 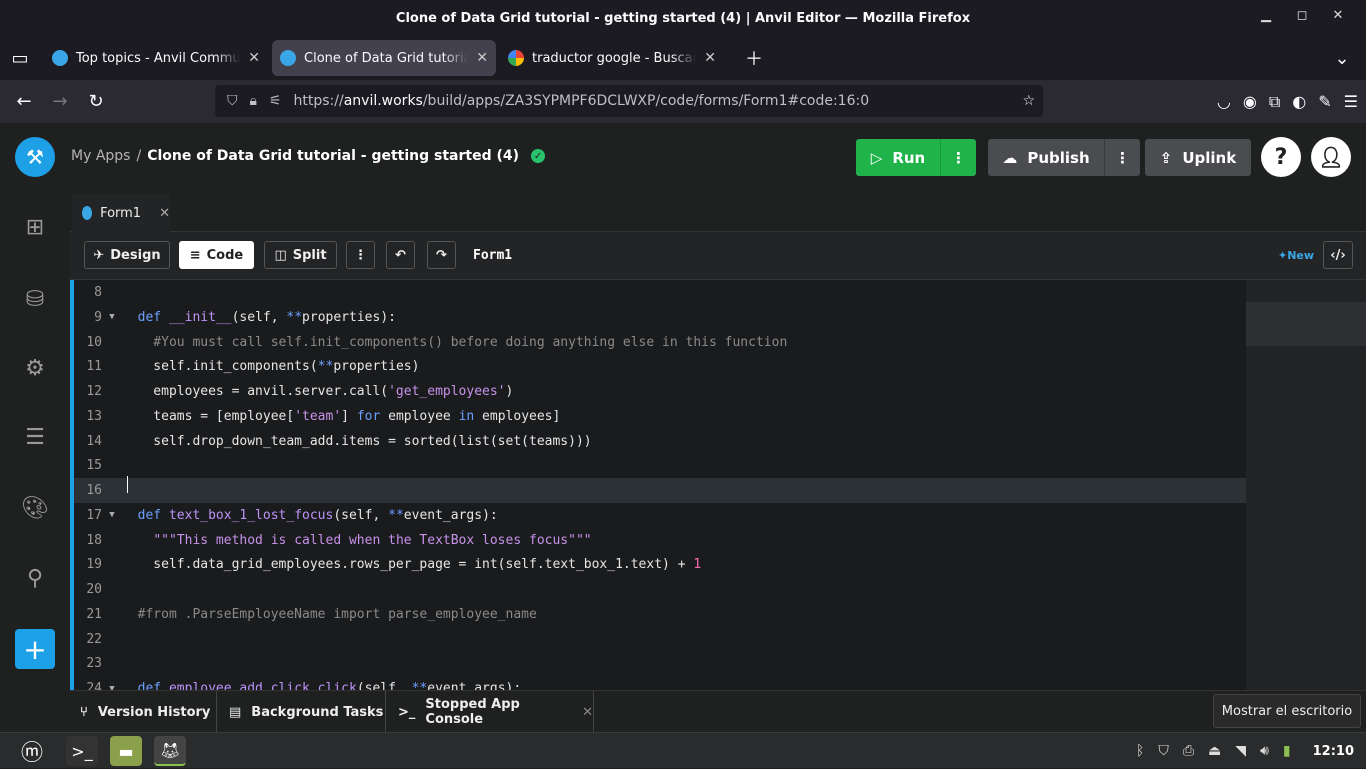 What do you see at coordinates (1324, 101) in the screenshot?
I see `color-picker-icon: ✎` at bounding box center [1324, 101].